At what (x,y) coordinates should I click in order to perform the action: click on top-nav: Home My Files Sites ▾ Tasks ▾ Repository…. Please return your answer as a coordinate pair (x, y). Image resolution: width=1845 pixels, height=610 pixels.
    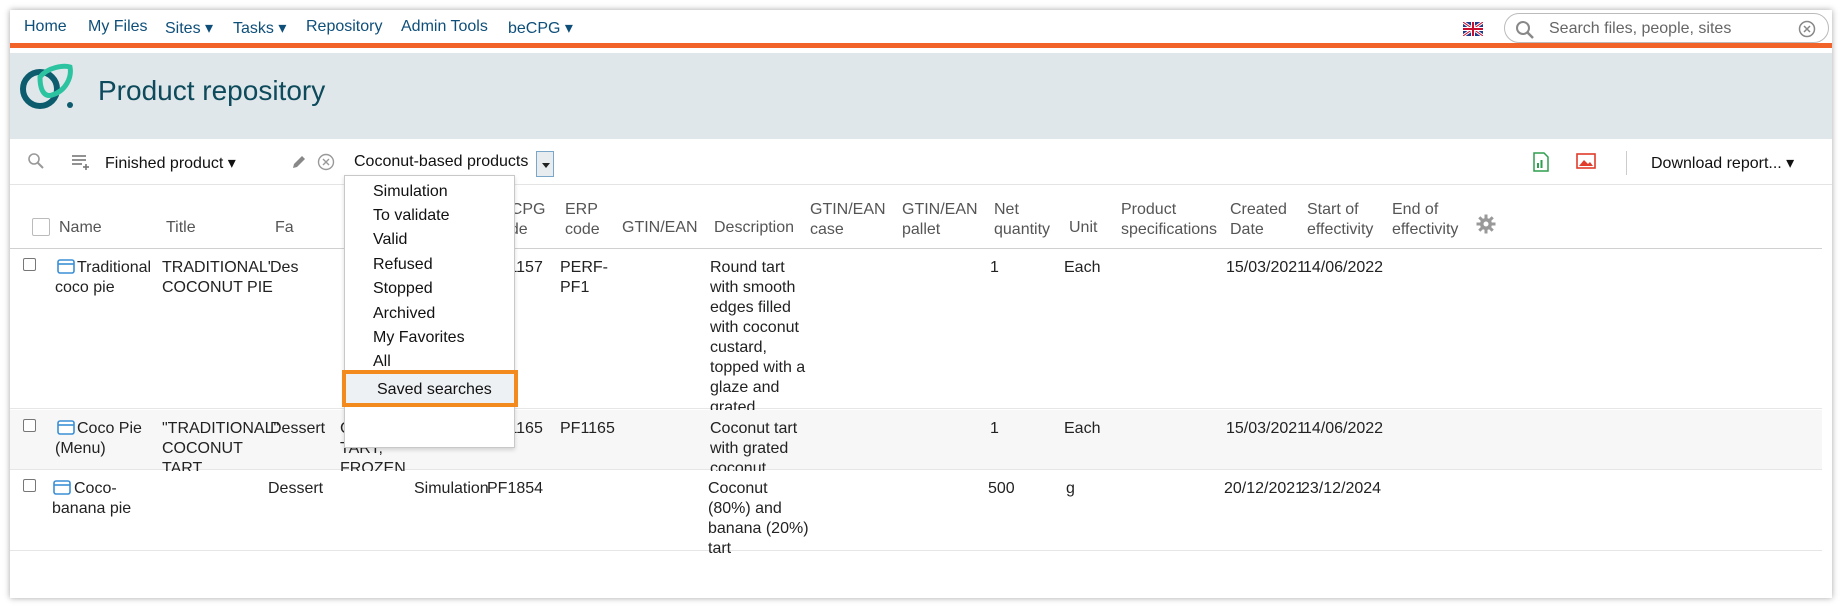
    Looking at the image, I should click on (921, 29).